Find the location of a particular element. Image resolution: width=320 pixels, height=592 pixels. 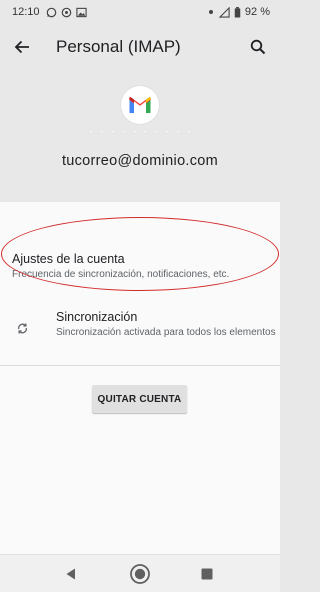

sync-settings-title: Sincronización is located at coordinates (97, 317).